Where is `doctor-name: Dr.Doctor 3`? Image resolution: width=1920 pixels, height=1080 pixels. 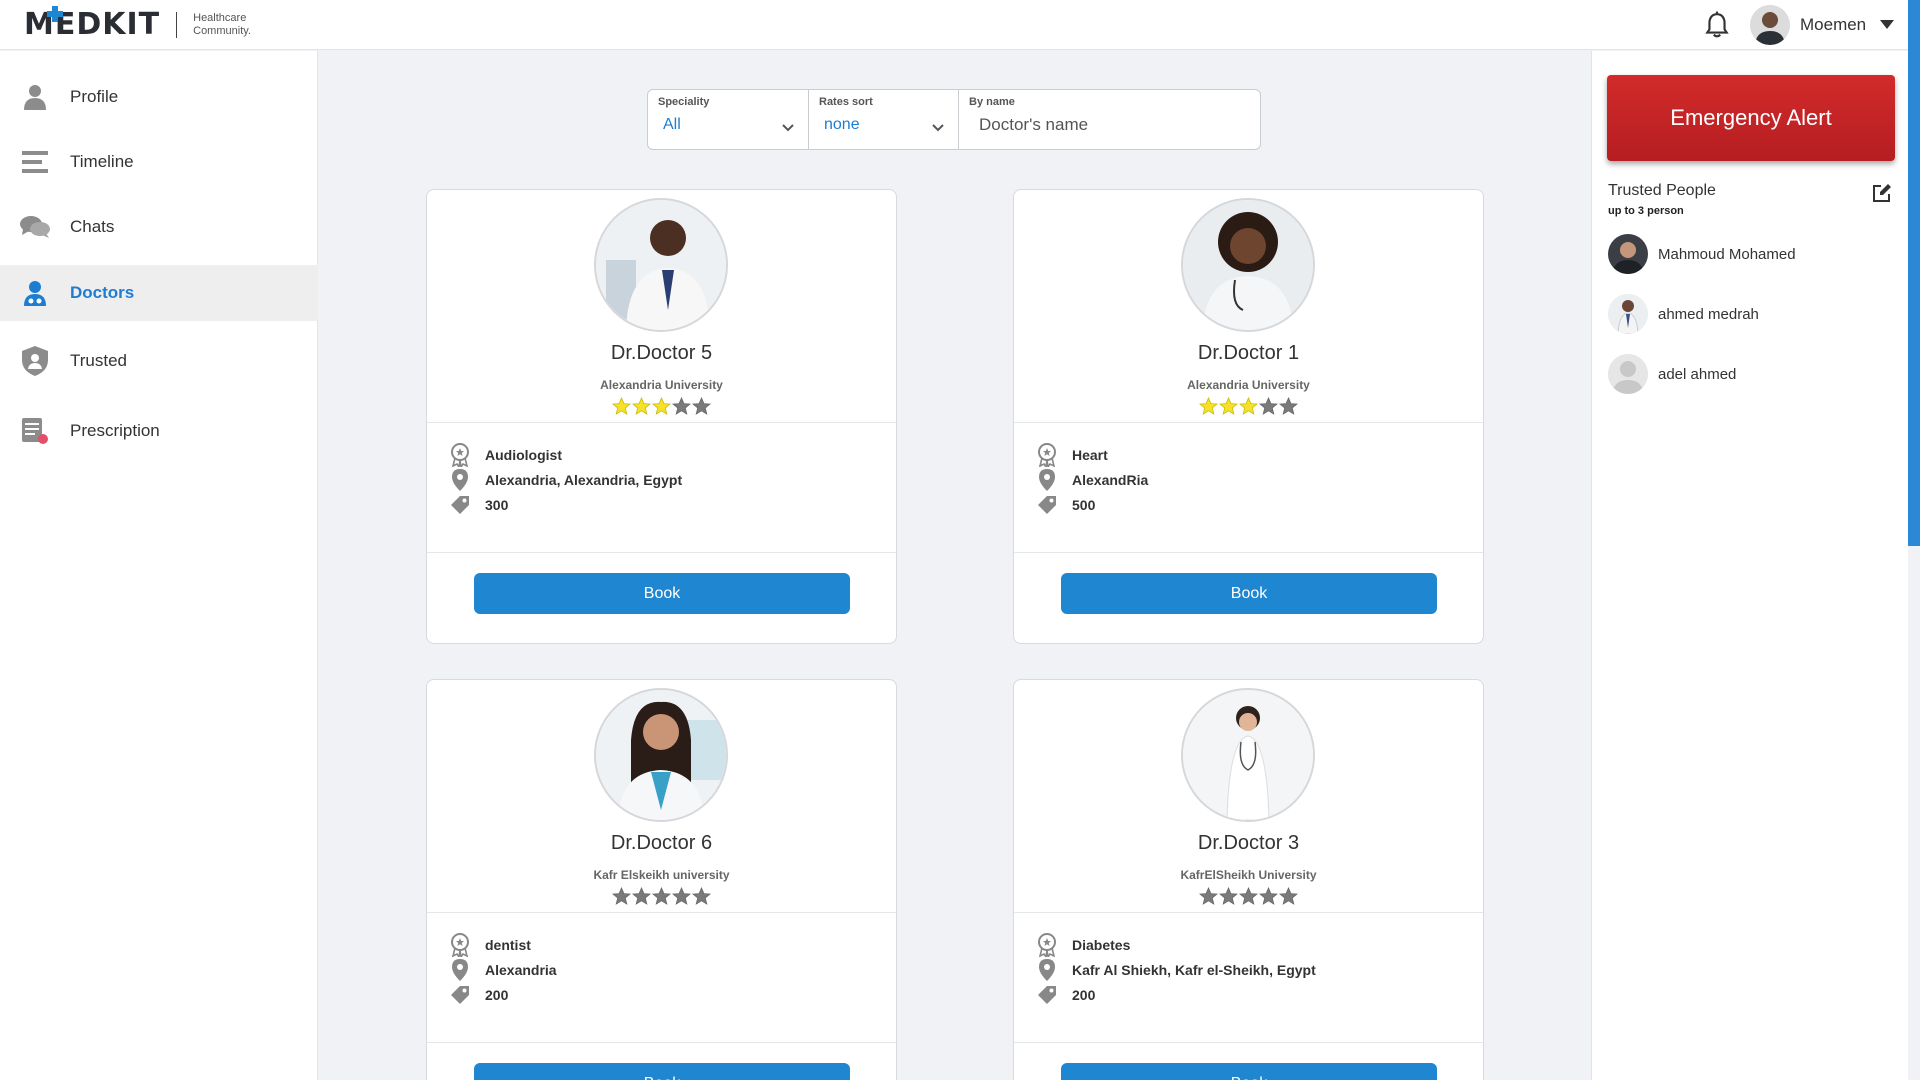 doctor-name: Dr.Doctor 3 is located at coordinates (1248, 843).